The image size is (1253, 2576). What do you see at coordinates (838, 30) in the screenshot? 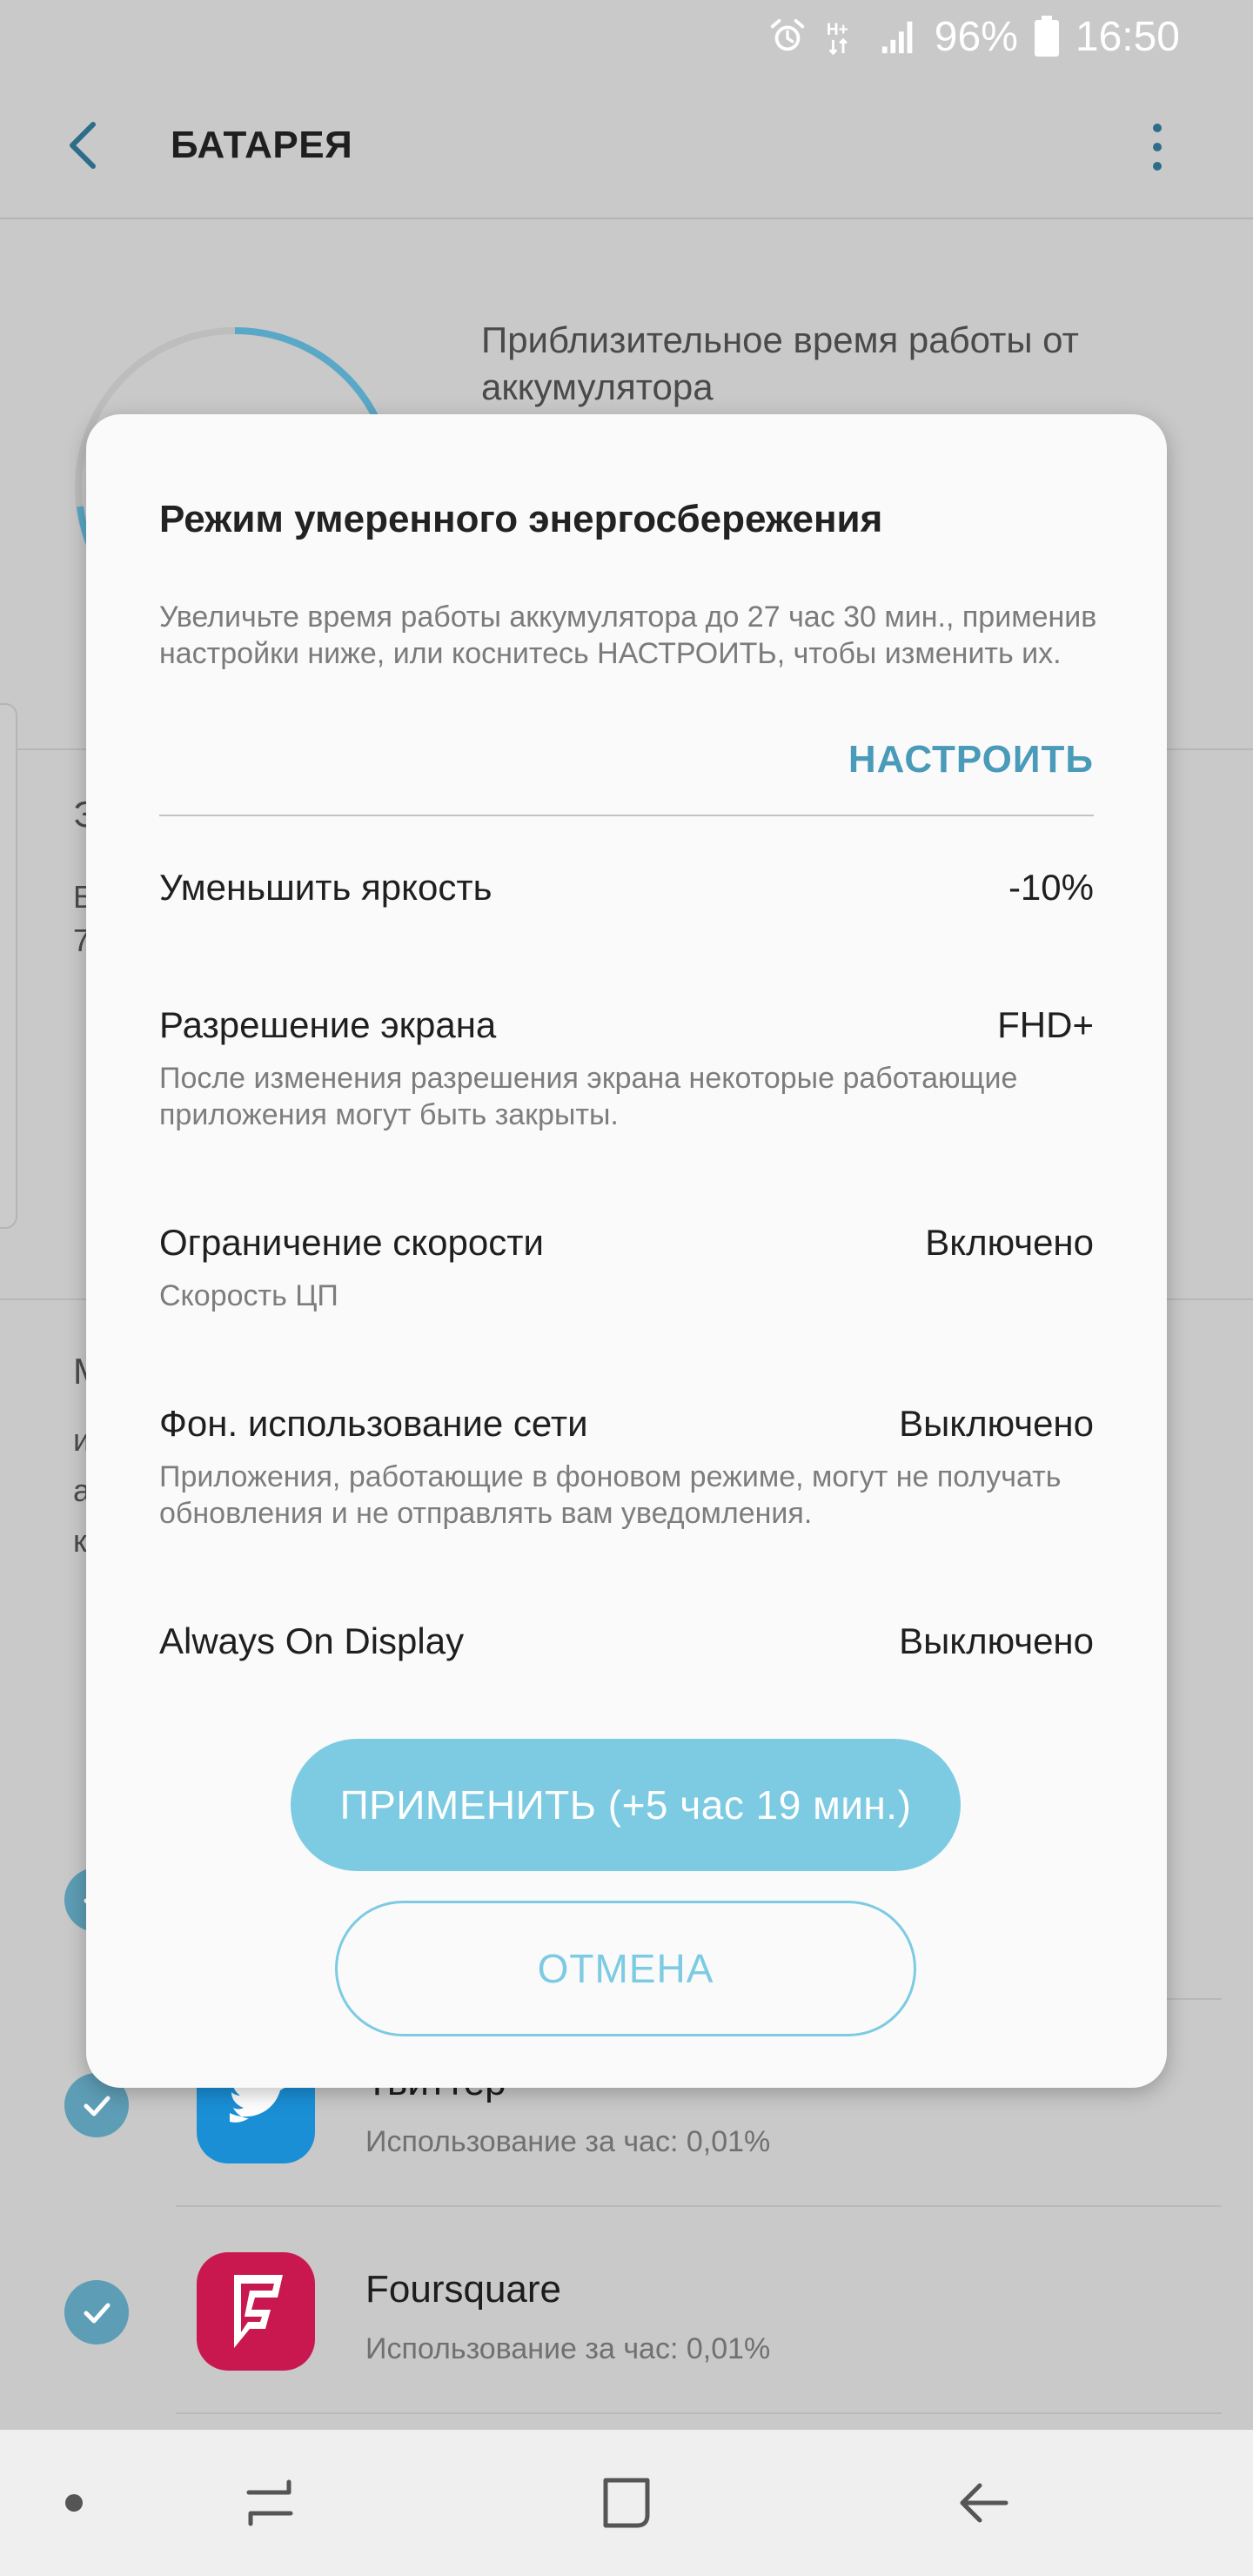
I see `svg-text: H+` at bounding box center [838, 30].